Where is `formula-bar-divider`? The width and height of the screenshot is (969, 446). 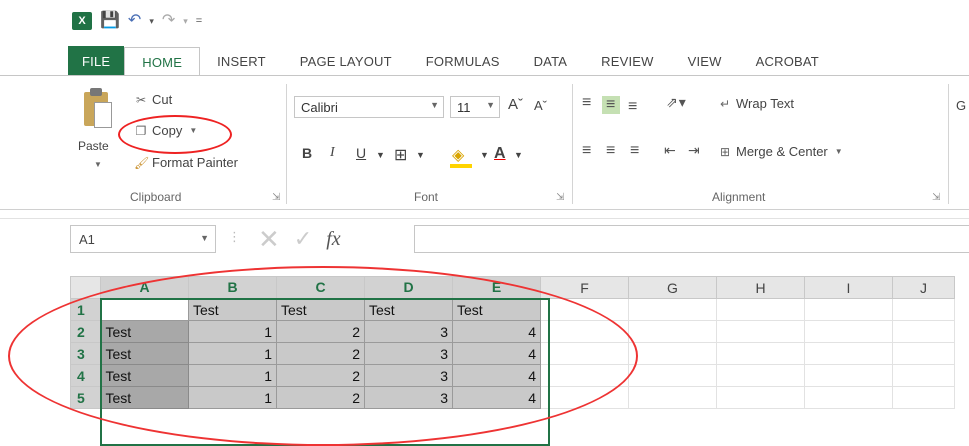
formula-bar-divider is located at coordinates (484, 218).